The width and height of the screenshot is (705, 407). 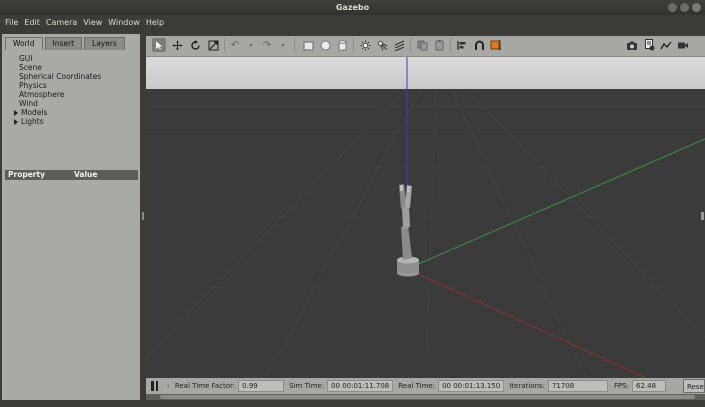 What do you see at coordinates (177, 45) in the screenshot?
I see `translate-icon` at bounding box center [177, 45].